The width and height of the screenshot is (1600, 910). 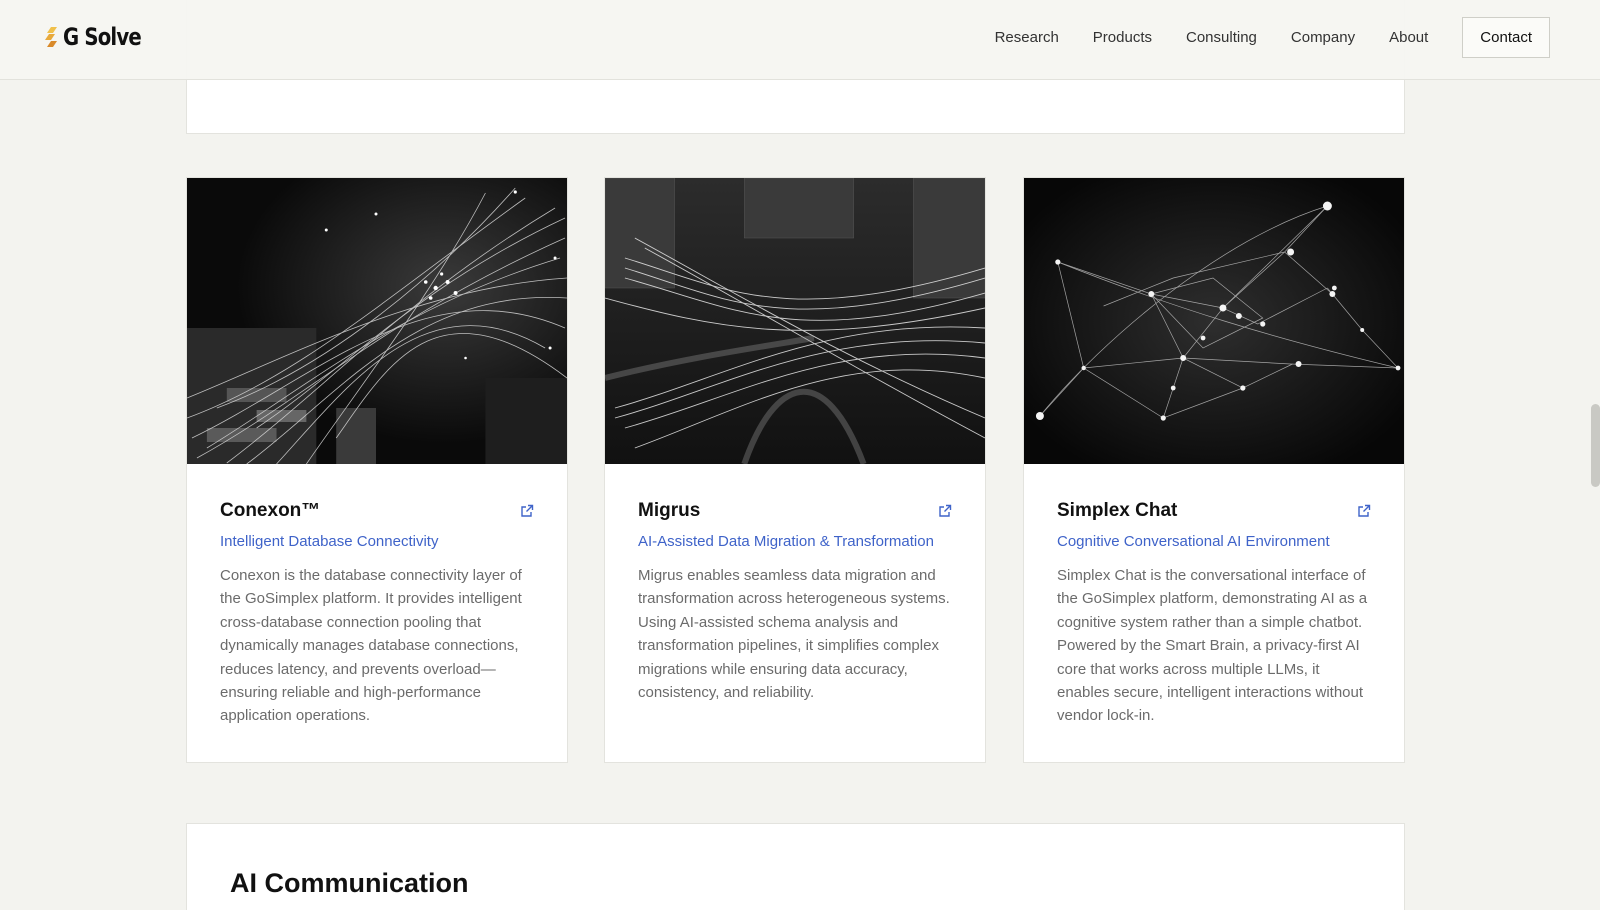 What do you see at coordinates (1193, 541) in the screenshot?
I see `card-subtitle: Cognitive Conversational AI Environment` at bounding box center [1193, 541].